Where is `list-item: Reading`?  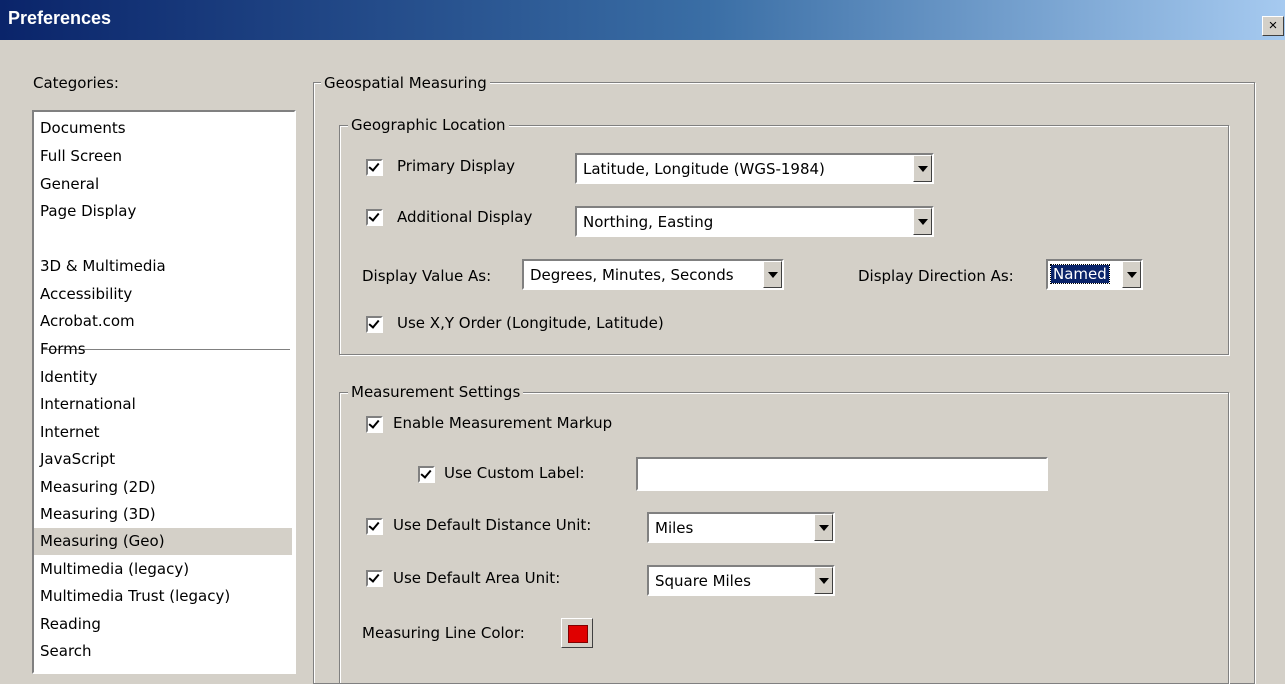 list-item: Reading is located at coordinates (70, 624).